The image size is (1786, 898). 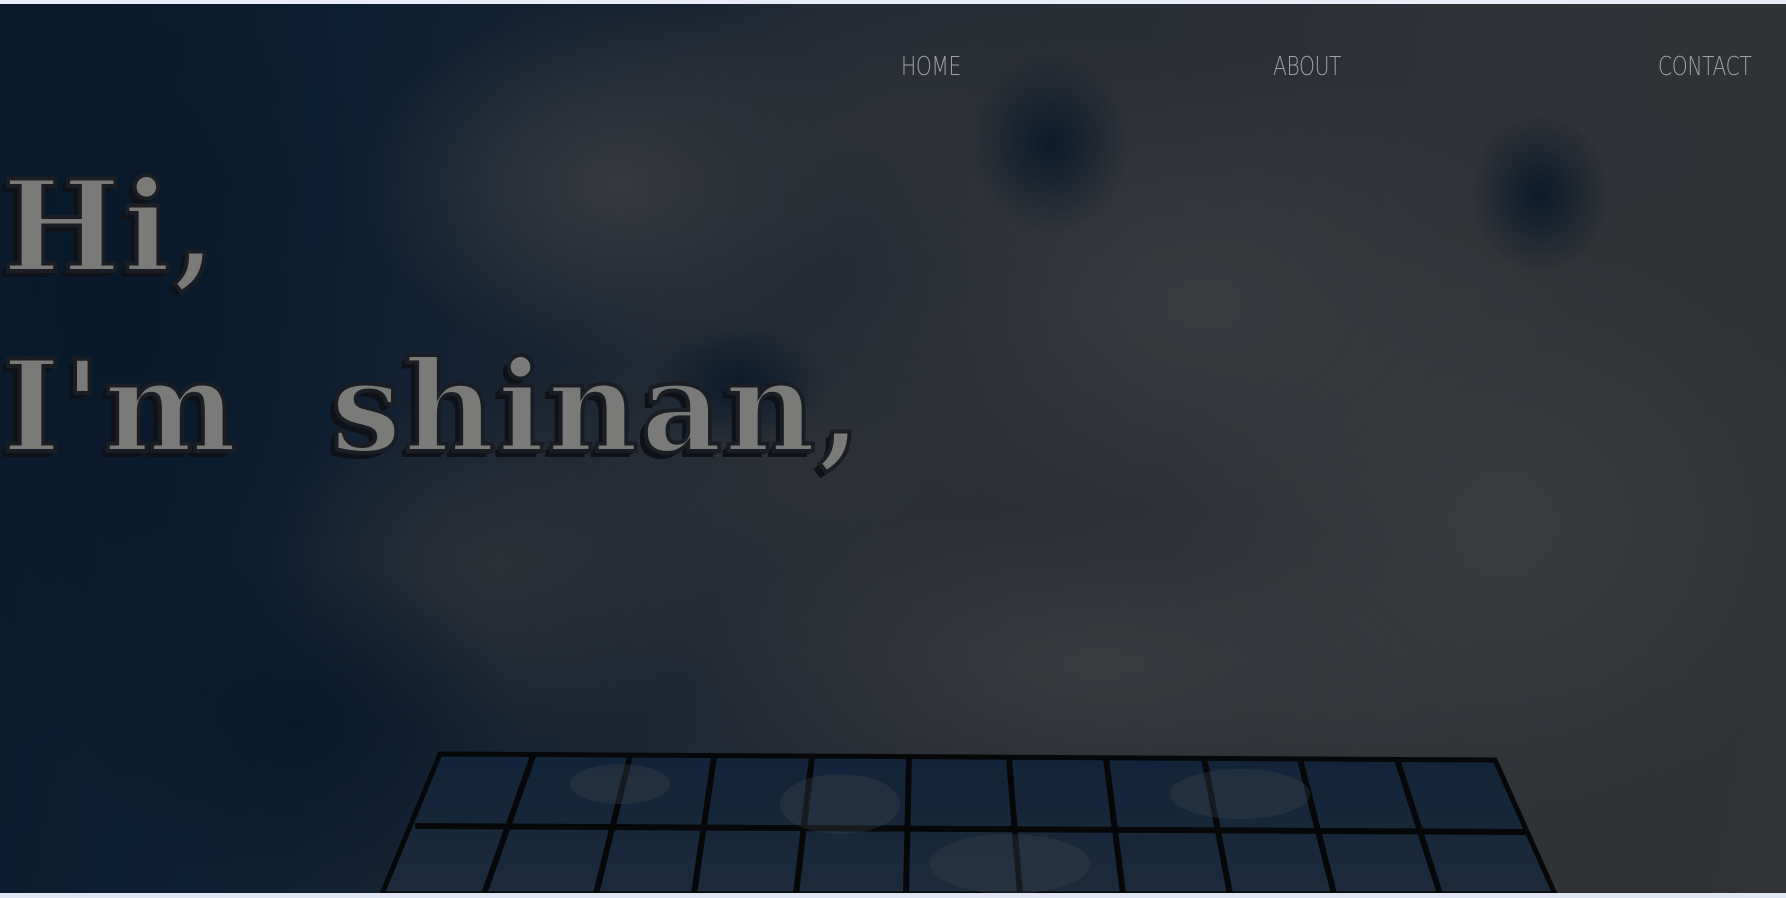 I want to click on section-divider, so click(x=893, y=895).